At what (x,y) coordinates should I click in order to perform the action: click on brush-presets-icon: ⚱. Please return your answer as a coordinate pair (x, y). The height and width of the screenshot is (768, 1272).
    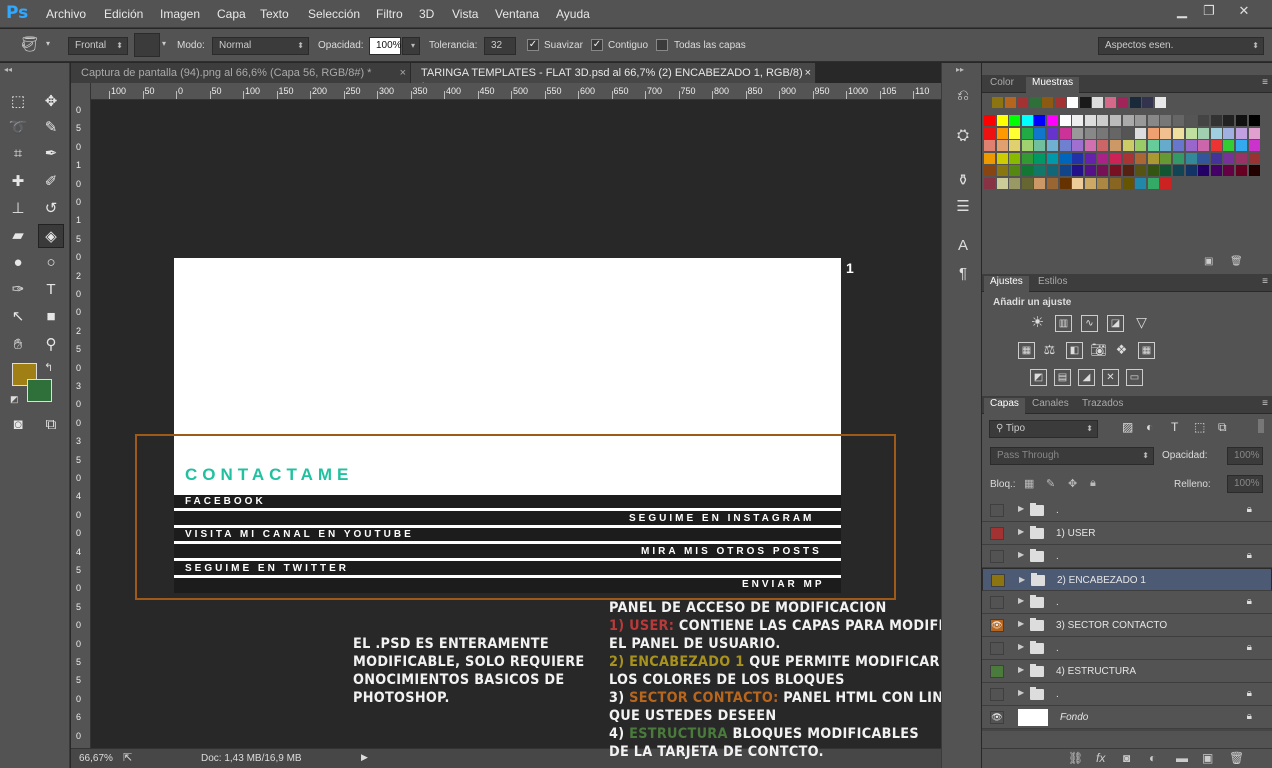
    Looking at the image, I should click on (963, 182).